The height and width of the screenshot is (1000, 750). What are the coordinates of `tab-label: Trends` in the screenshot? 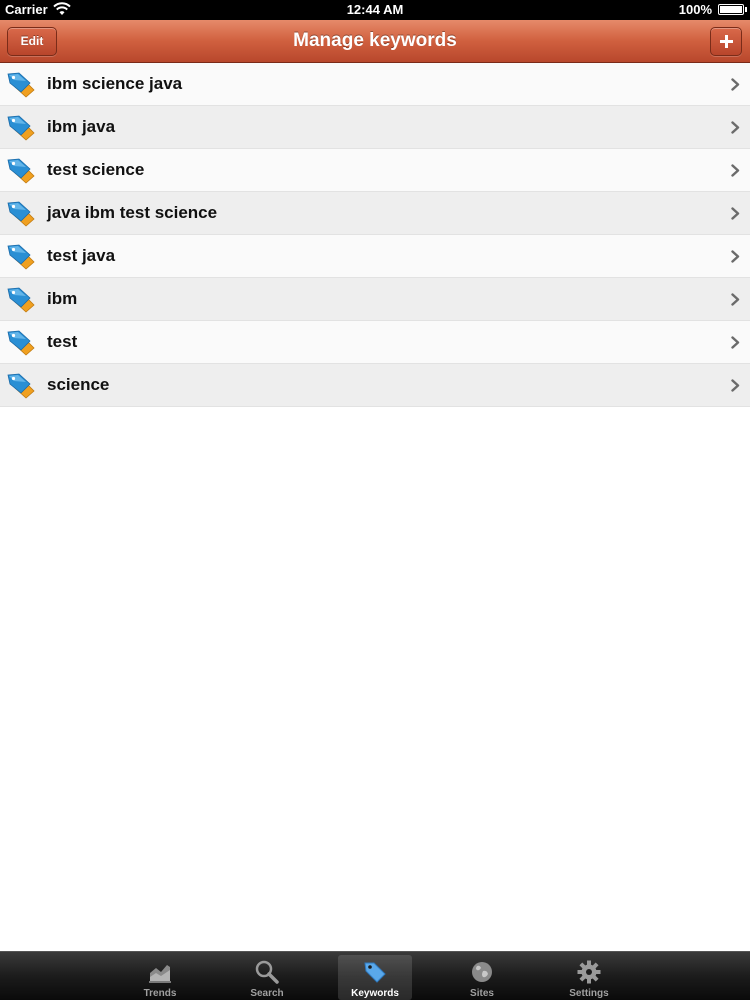 It's located at (160, 993).